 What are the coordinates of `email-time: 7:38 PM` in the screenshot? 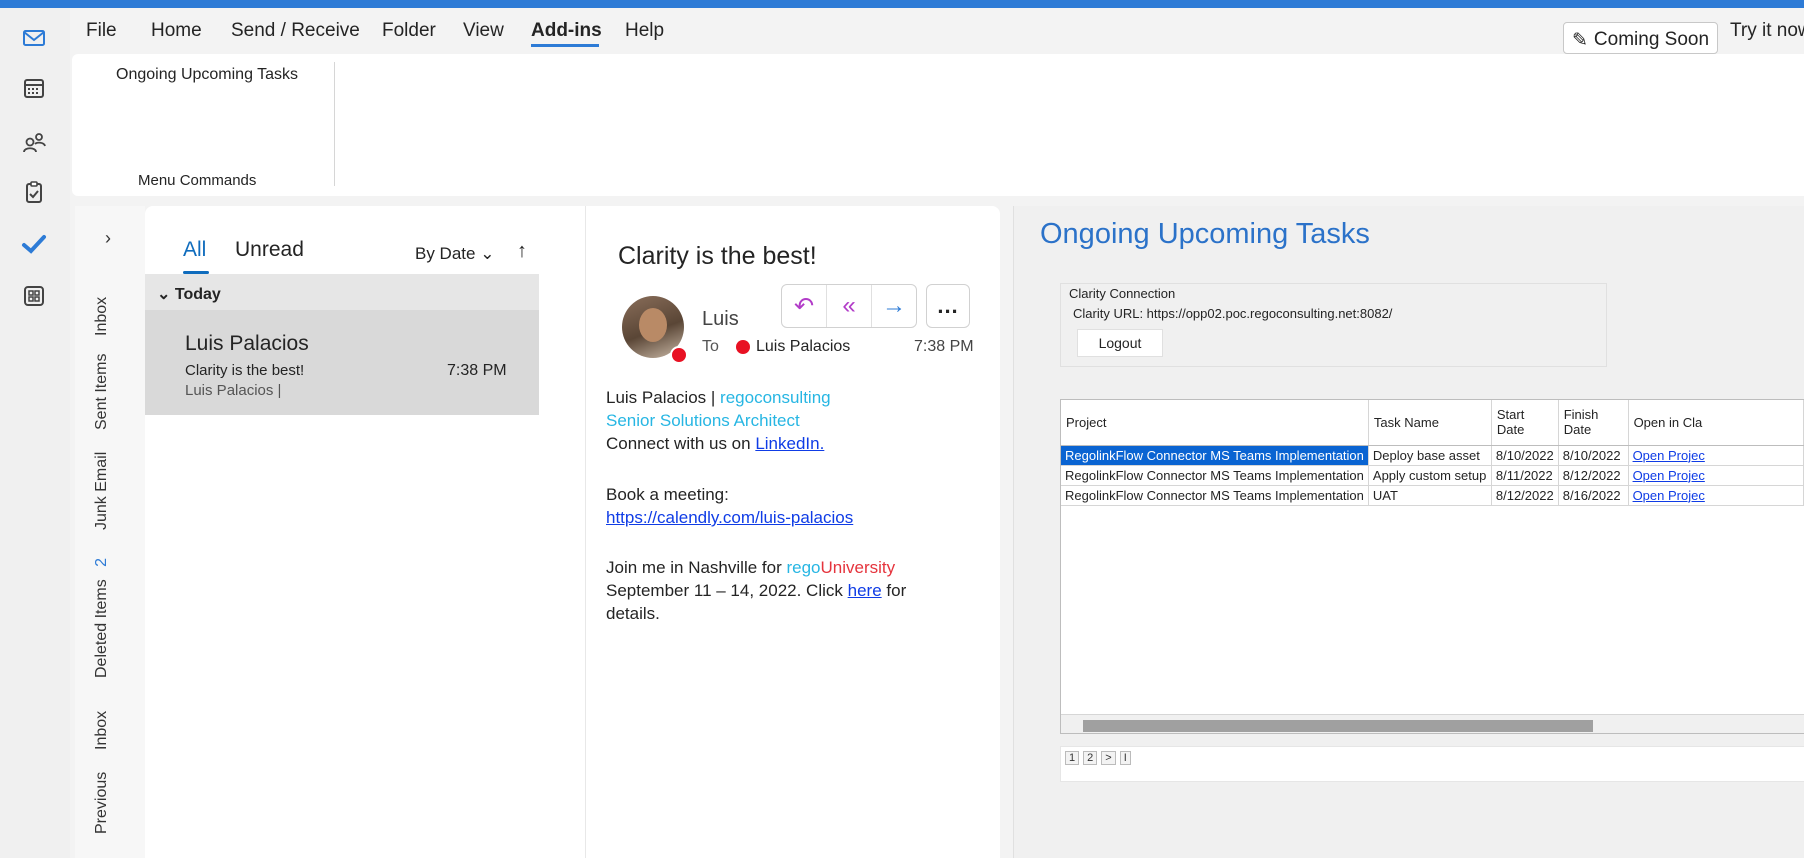 It's located at (944, 346).